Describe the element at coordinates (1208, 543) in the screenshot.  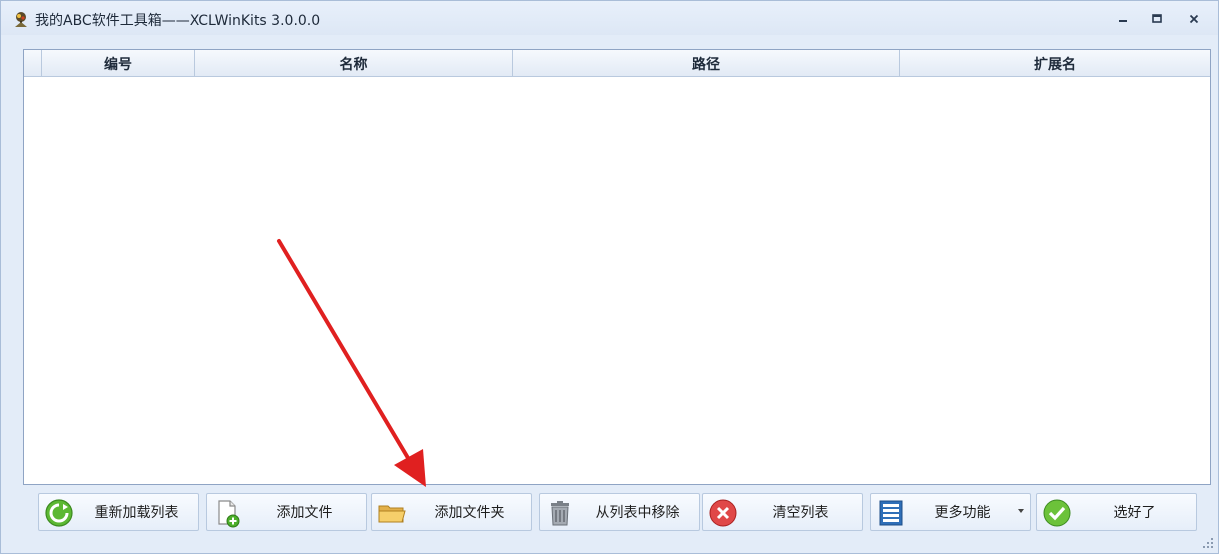
I see `resize-grip-icon` at that location.